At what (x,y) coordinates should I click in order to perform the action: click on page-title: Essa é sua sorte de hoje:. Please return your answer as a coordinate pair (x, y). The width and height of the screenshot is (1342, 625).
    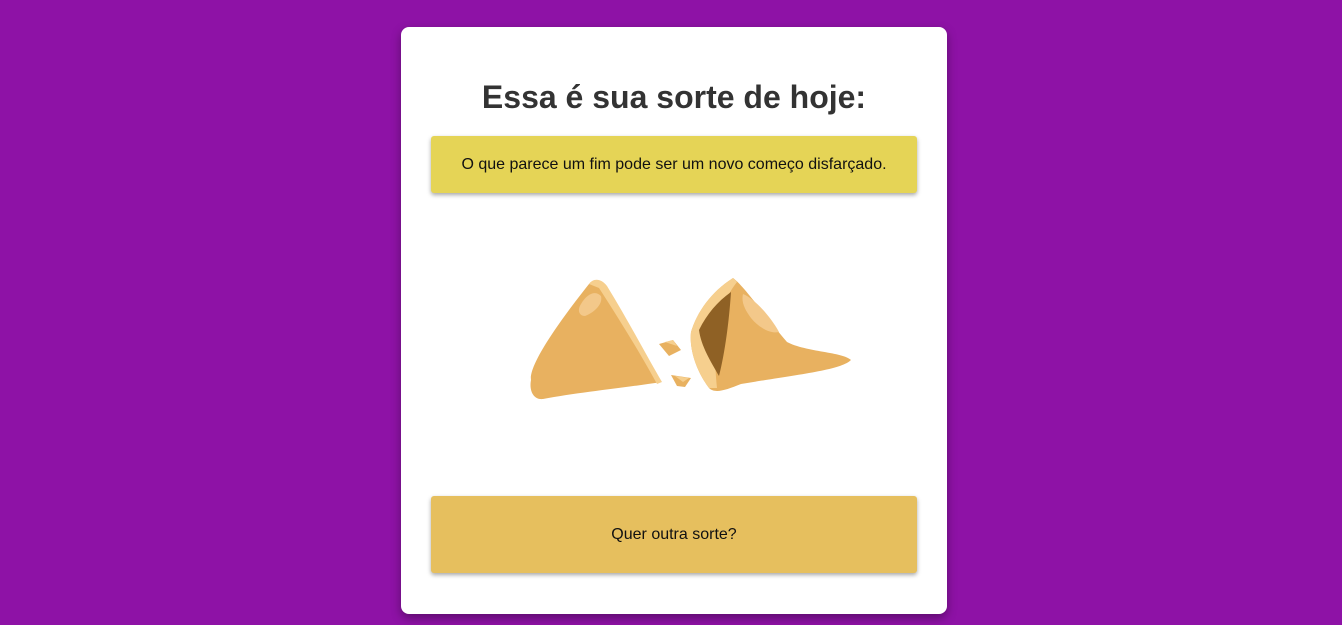
    Looking at the image, I should click on (674, 97).